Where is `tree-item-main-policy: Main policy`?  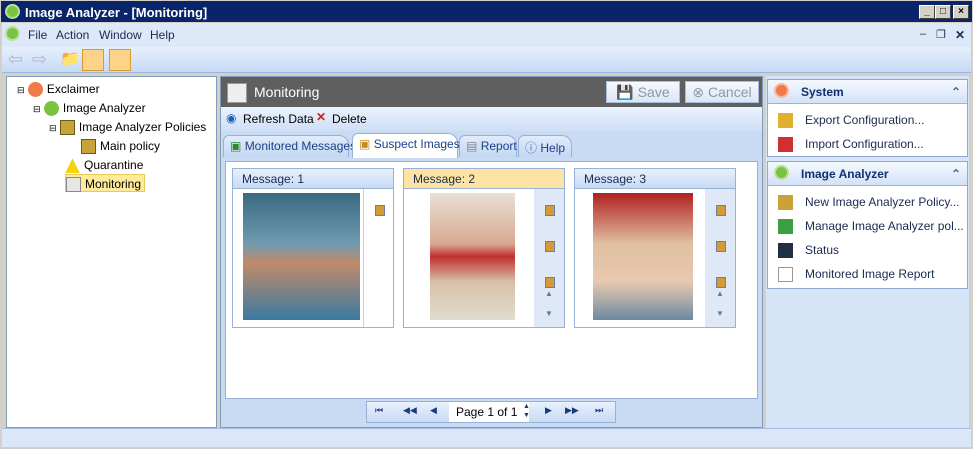 tree-item-main-policy: Main policy is located at coordinates (120, 146).